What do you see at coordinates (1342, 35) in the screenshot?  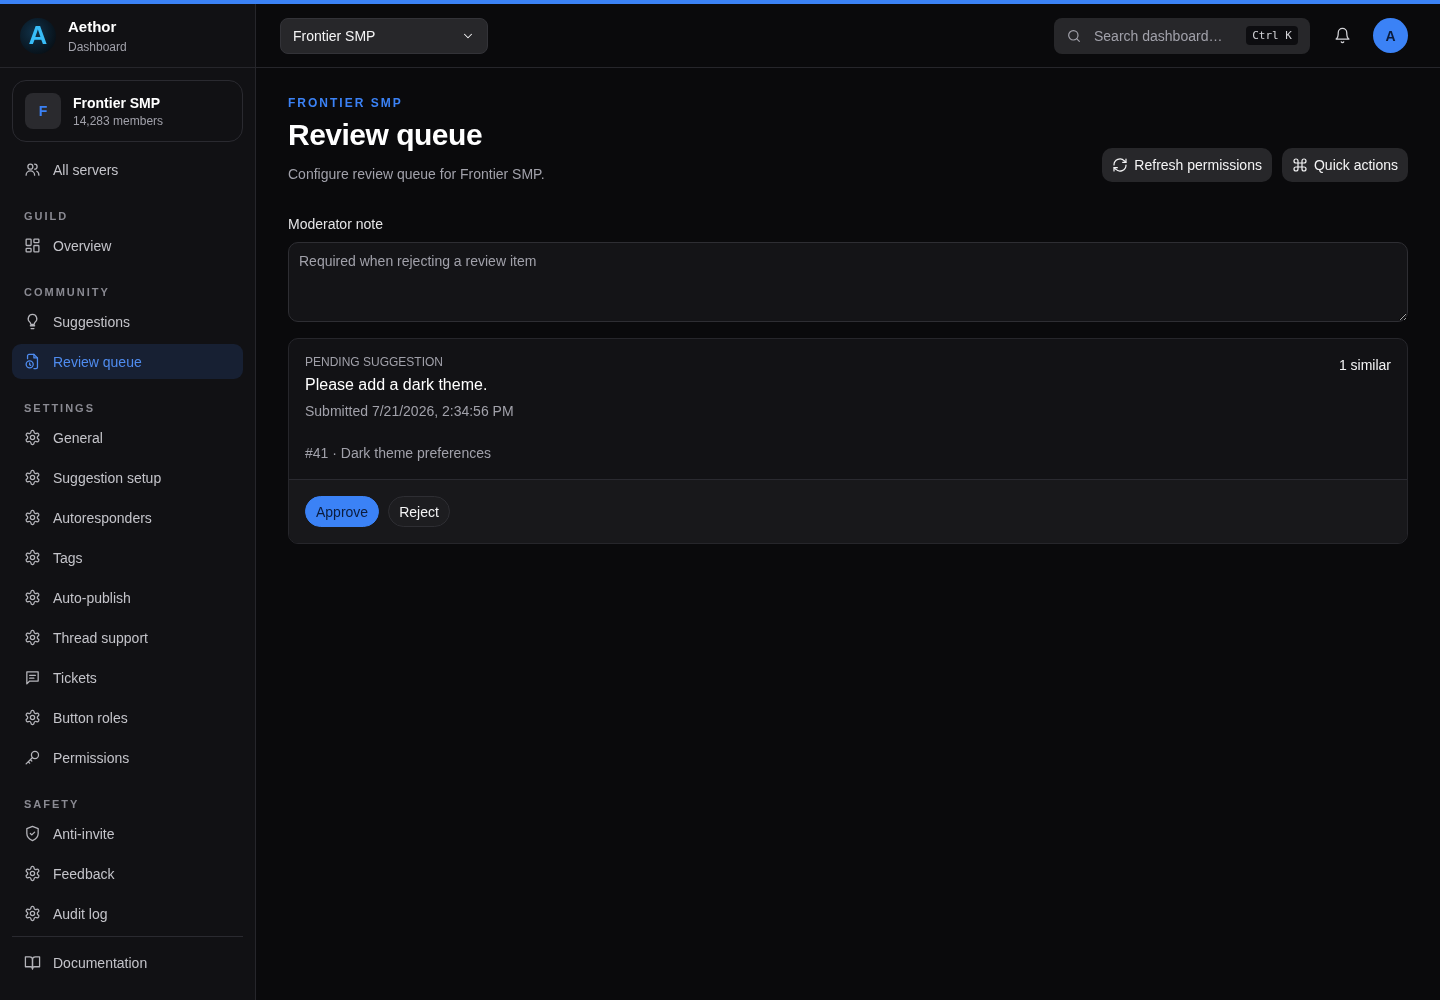 I see `bell-icon` at bounding box center [1342, 35].